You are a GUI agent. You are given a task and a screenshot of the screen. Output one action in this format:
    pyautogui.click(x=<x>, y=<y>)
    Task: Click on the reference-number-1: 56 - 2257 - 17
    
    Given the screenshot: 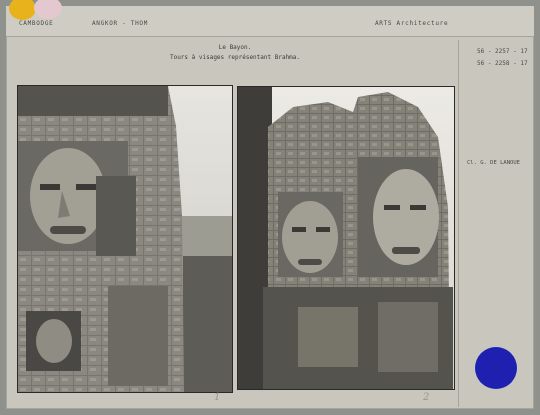 What is the action you would take?
    pyautogui.click(x=502, y=51)
    